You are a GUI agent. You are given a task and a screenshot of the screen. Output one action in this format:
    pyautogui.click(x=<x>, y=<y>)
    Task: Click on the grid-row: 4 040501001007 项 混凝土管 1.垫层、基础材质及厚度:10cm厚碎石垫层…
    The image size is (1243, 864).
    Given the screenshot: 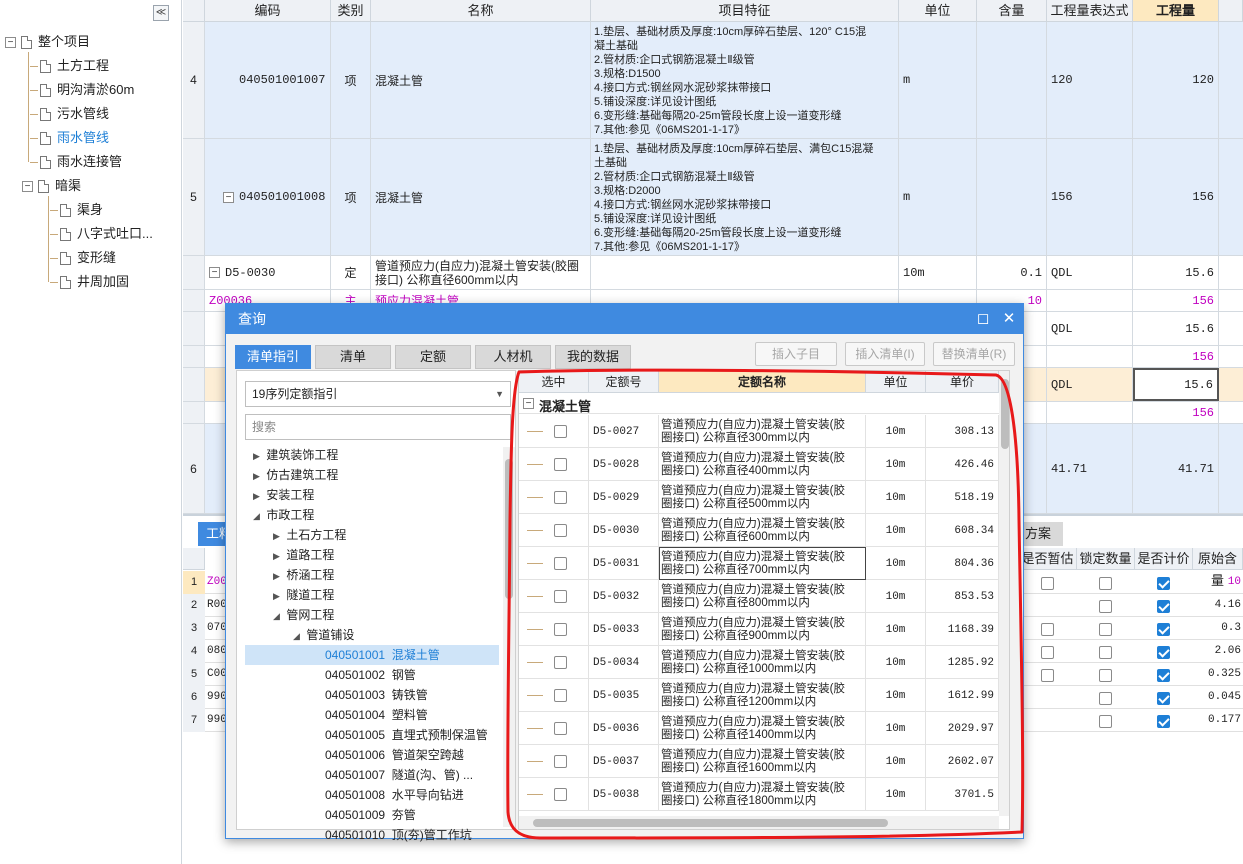 What is the action you would take?
    pyautogui.click(x=713, y=80)
    